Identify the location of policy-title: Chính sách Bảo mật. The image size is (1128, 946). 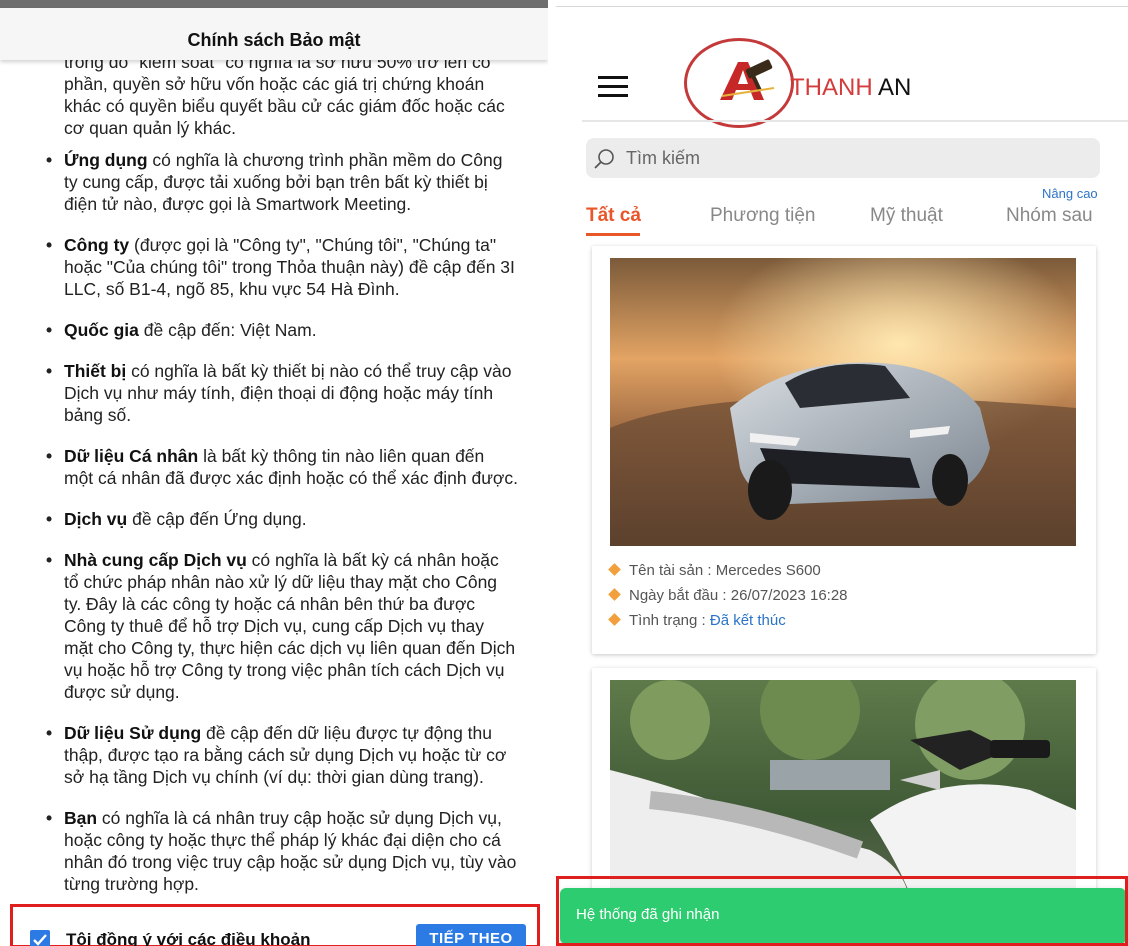
(274, 40).